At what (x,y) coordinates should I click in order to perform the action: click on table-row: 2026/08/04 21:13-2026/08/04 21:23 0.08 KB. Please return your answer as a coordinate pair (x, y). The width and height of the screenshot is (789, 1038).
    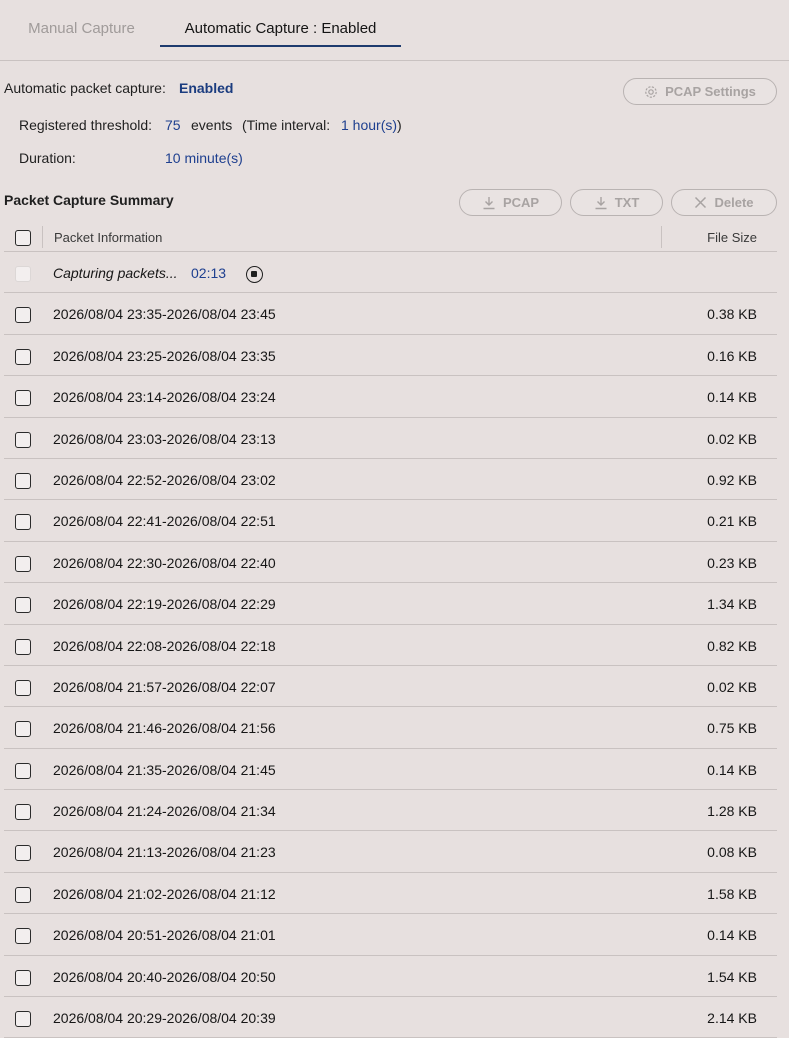
    Looking at the image, I should click on (390, 852).